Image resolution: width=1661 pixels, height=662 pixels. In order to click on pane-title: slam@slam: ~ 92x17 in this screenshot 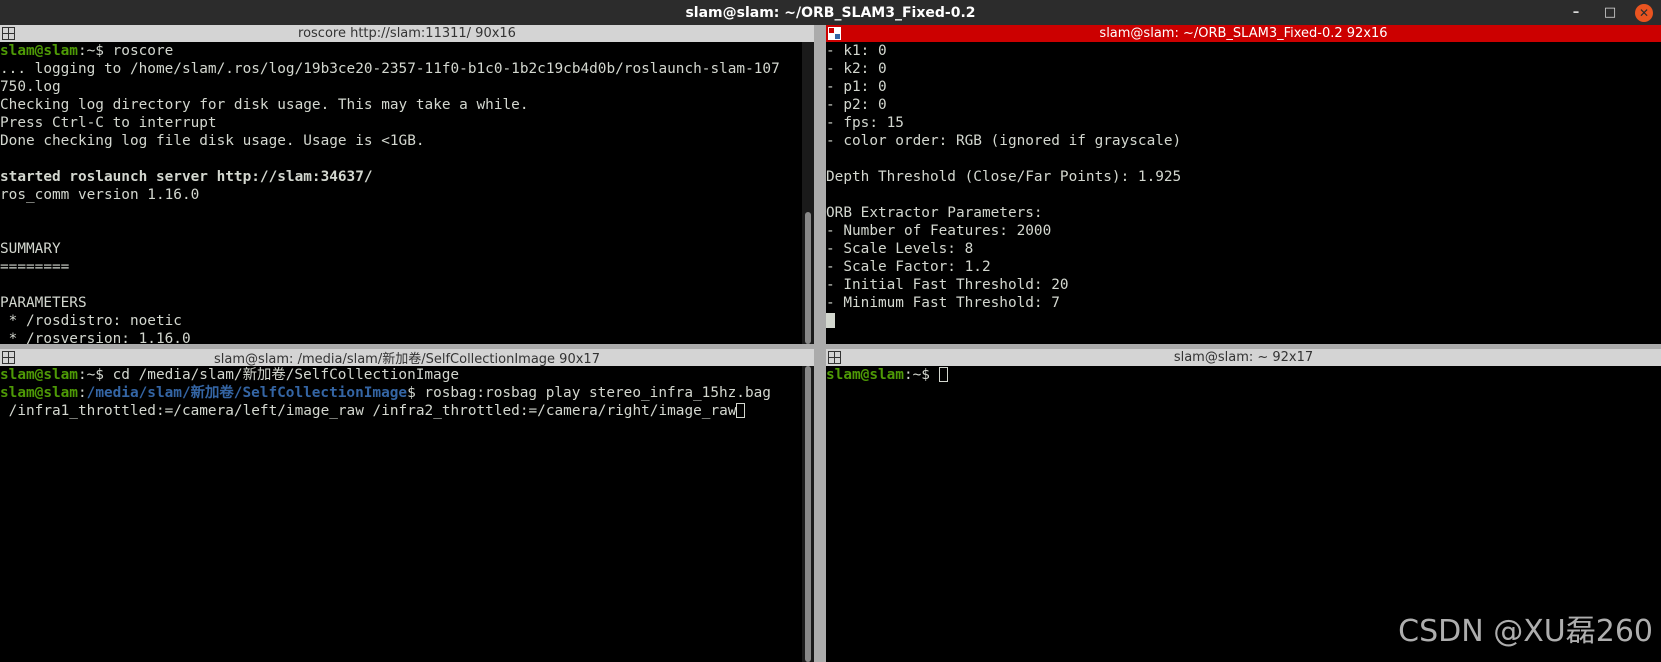, I will do `click(1243, 357)`.